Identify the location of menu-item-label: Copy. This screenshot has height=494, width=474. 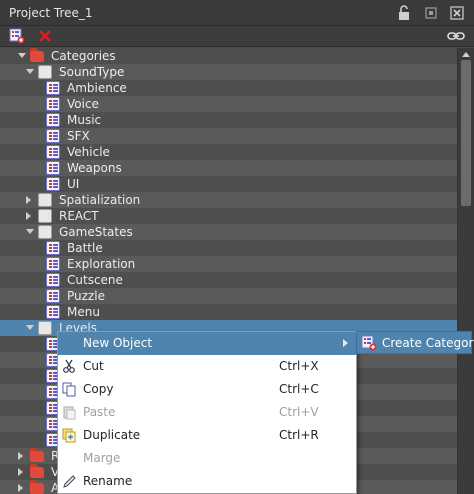
(98, 389).